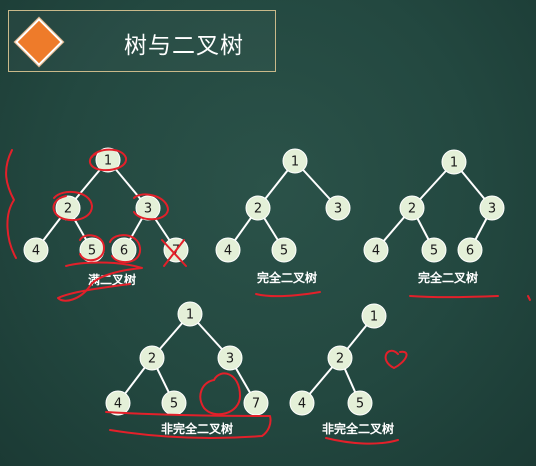 This screenshot has height=466, width=536. I want to click on tree4-node-1: 1, so click(190, 314).